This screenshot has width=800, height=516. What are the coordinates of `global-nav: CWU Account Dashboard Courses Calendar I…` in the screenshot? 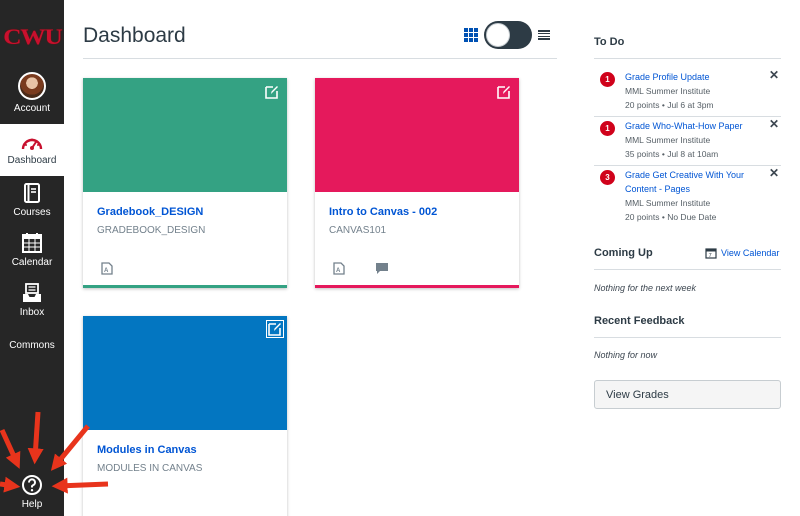 It's located at (32, 258).